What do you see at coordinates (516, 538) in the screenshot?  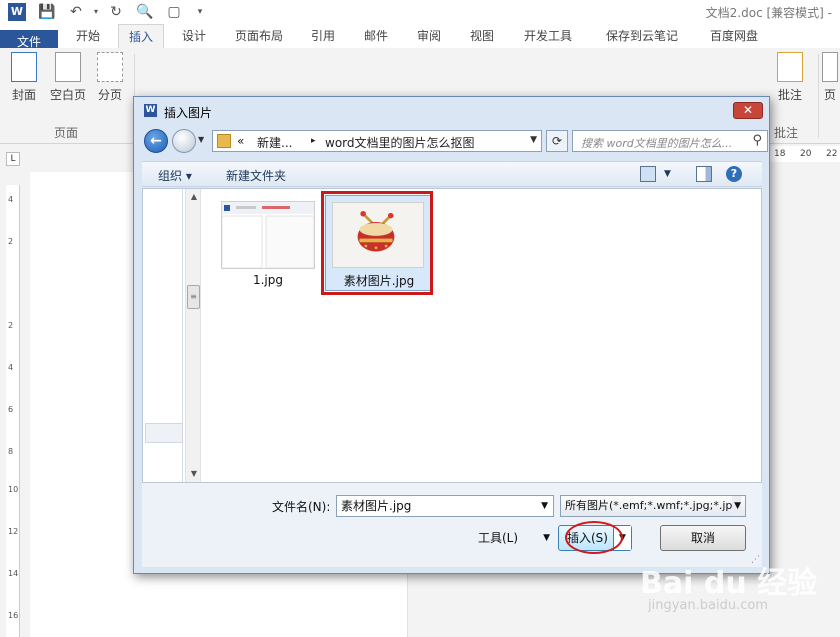 I see `tools-menu: 工具(L) ▼` at bounding box center [516, 538].